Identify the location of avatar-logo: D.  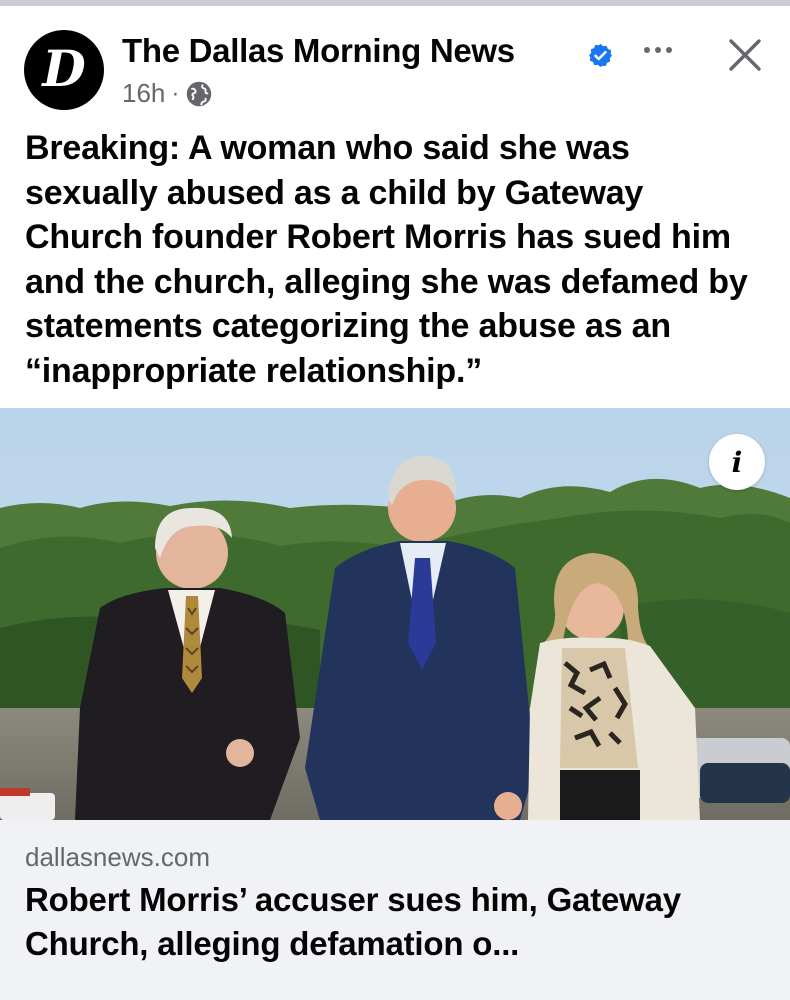
(64, 68).